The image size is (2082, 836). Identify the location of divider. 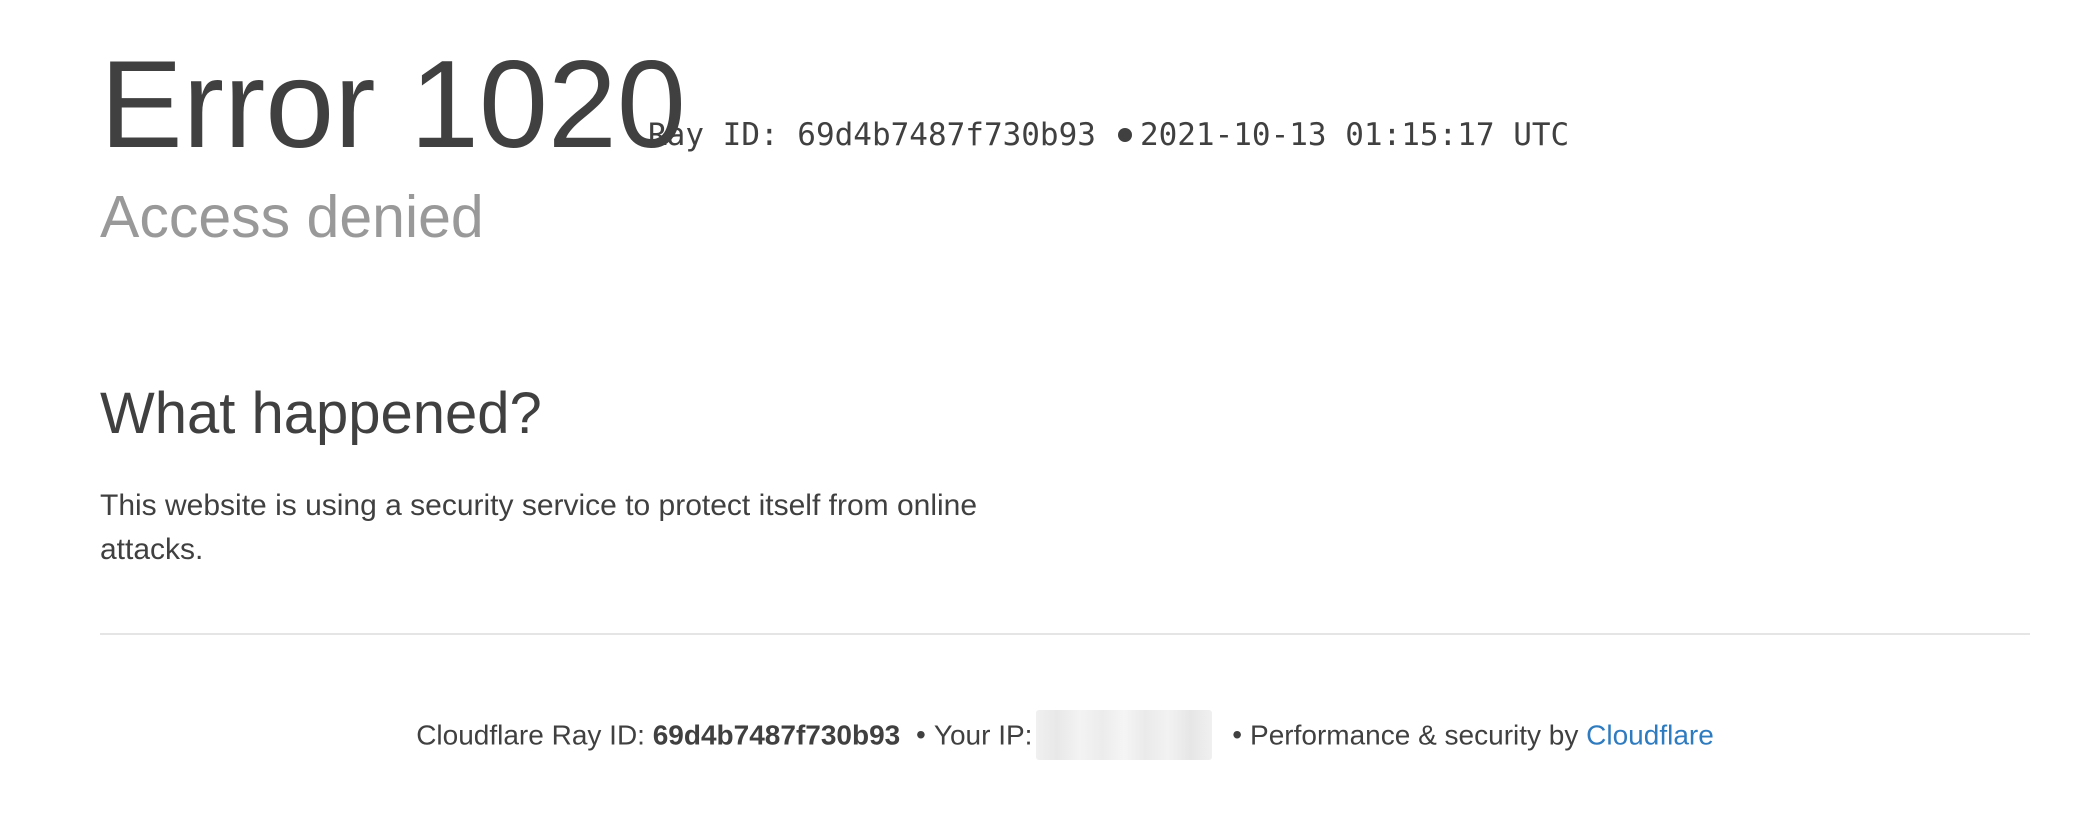
(1065, 634).